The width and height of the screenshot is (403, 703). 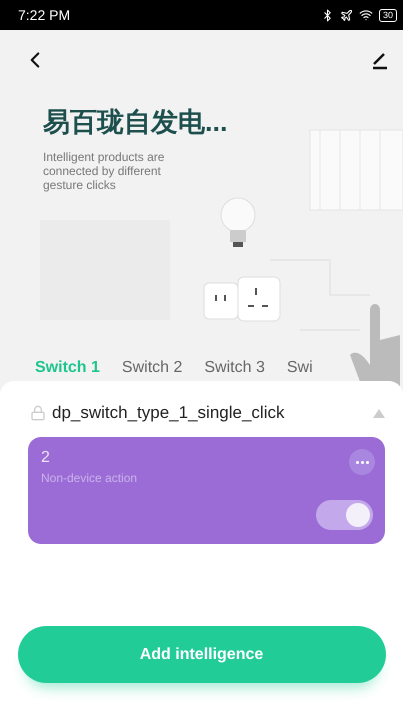 I want to click on rule-title: dp_switch_type_1_single_click, so click(x=169, y=413).